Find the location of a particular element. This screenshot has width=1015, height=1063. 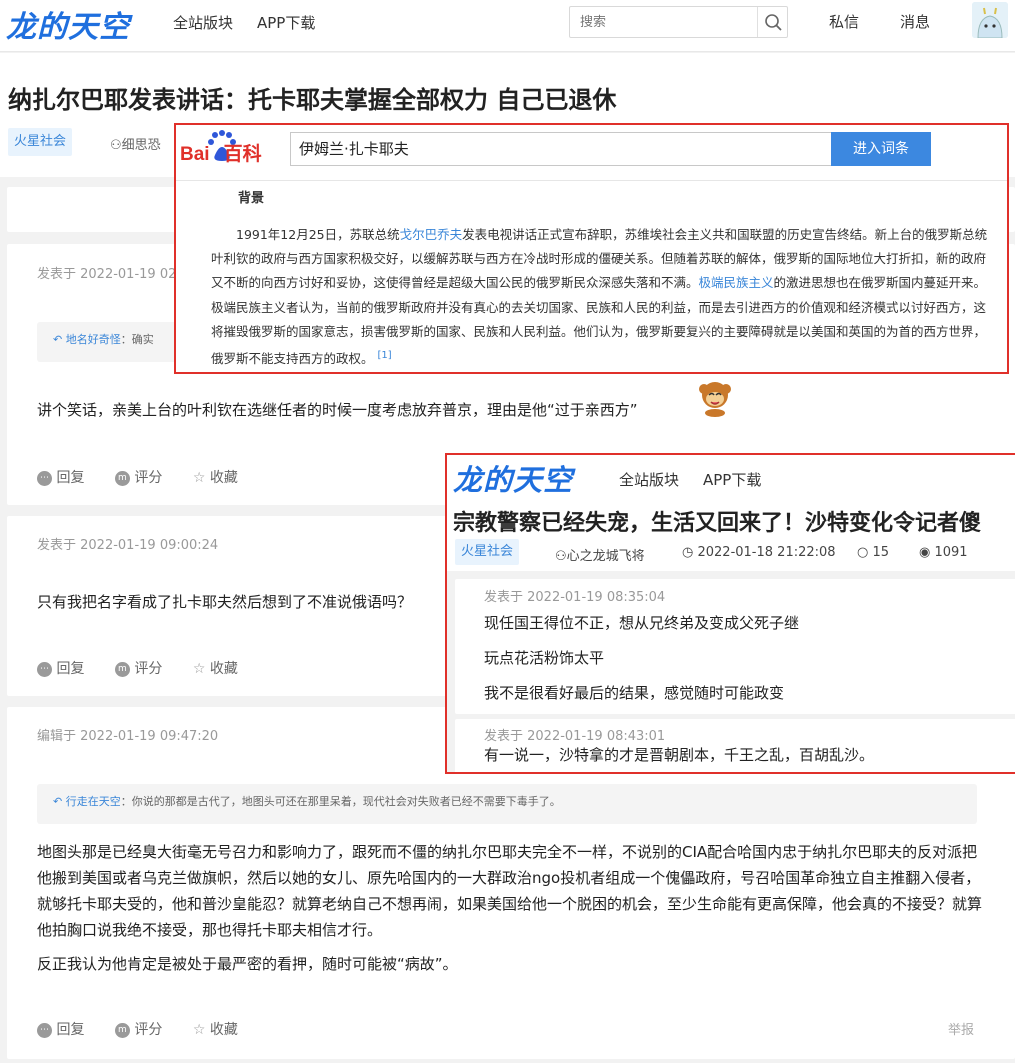

baike-enter-button: 进入词条 is located at coordinates (881, 149).